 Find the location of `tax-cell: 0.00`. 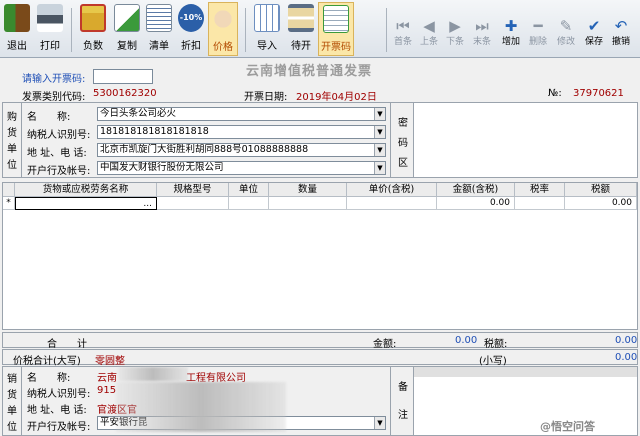

tax-cell: 0.00 is located at coordinates (601, 203).